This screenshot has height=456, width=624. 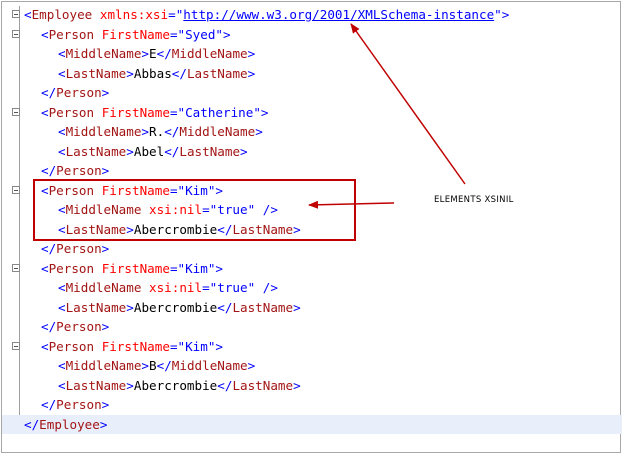 I want to click on annotation-arrows, so click(x=387, y=116).